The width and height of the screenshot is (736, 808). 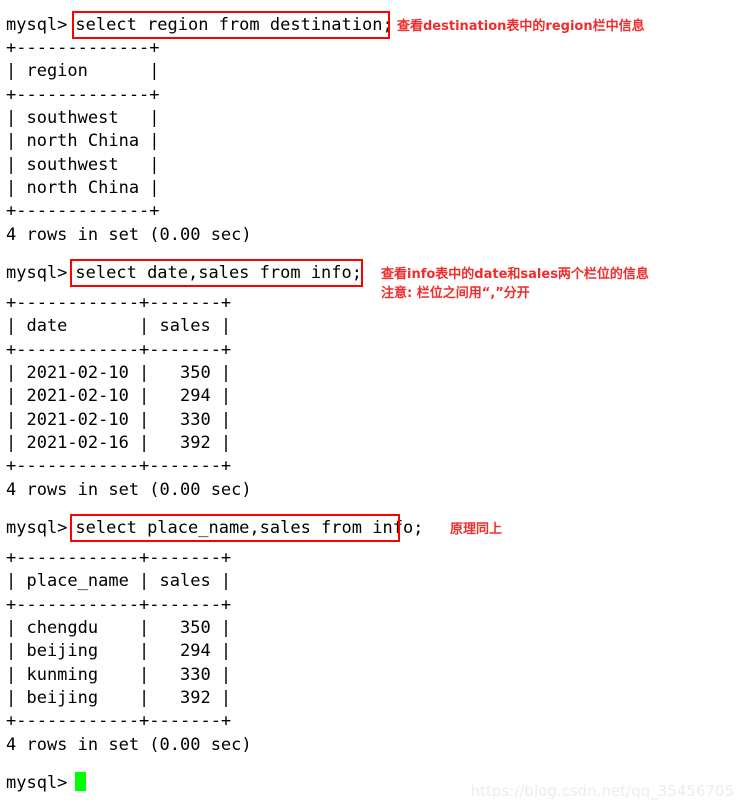 What do you see at coordinates (119, 675) in the screenshot?
I see `table-row: | kunming | 330 |` at bounding box center [119, 675].